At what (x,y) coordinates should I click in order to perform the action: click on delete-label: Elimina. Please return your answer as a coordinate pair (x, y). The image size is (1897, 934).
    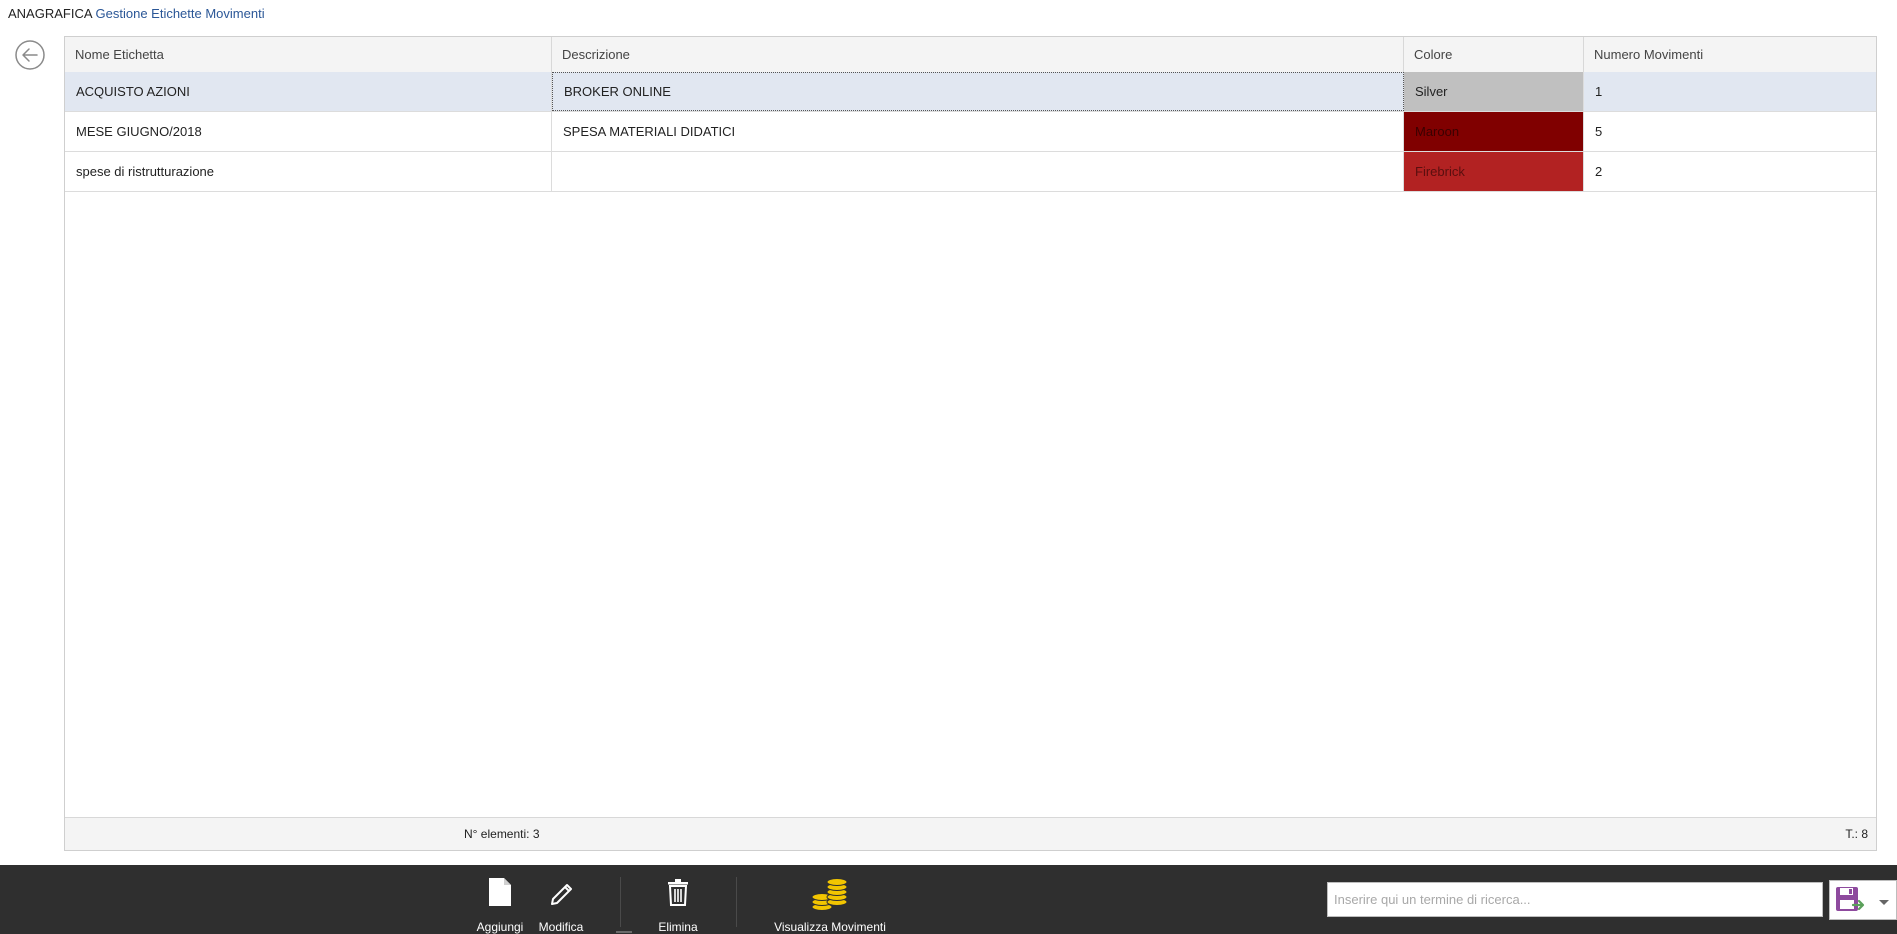
    Looking at the image, I should click on (678, 927).